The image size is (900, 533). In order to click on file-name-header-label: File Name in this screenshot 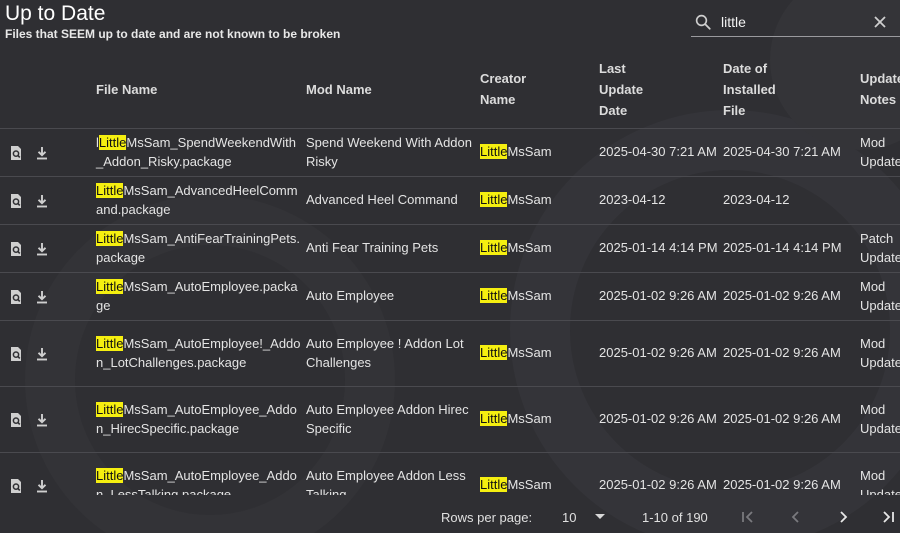, I will do `click(127, 89)`.